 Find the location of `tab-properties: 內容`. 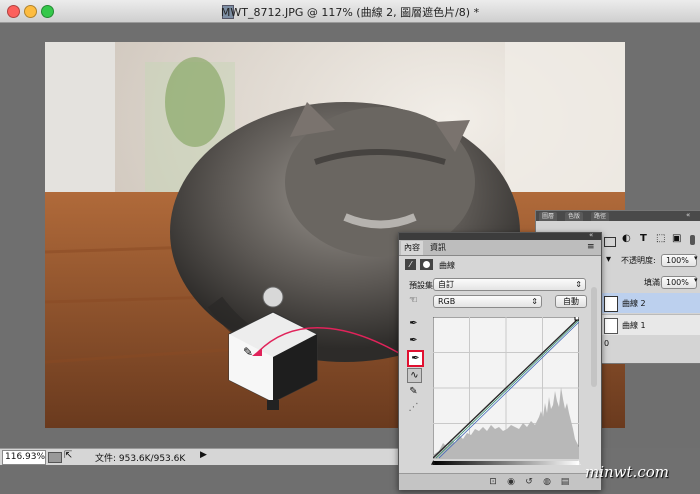

tab-properties: 內容 is located at coordinates (412, 248).